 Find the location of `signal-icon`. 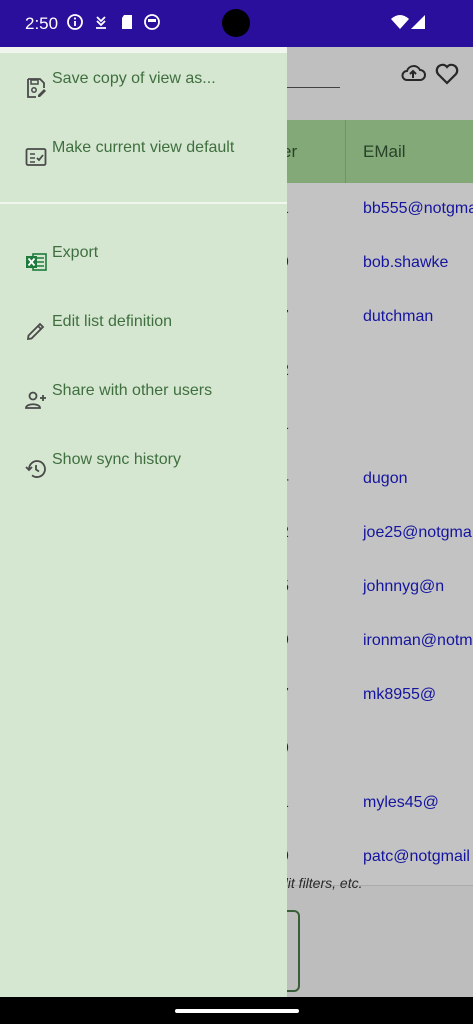

signal-icon is located at coordinates (418, 22).